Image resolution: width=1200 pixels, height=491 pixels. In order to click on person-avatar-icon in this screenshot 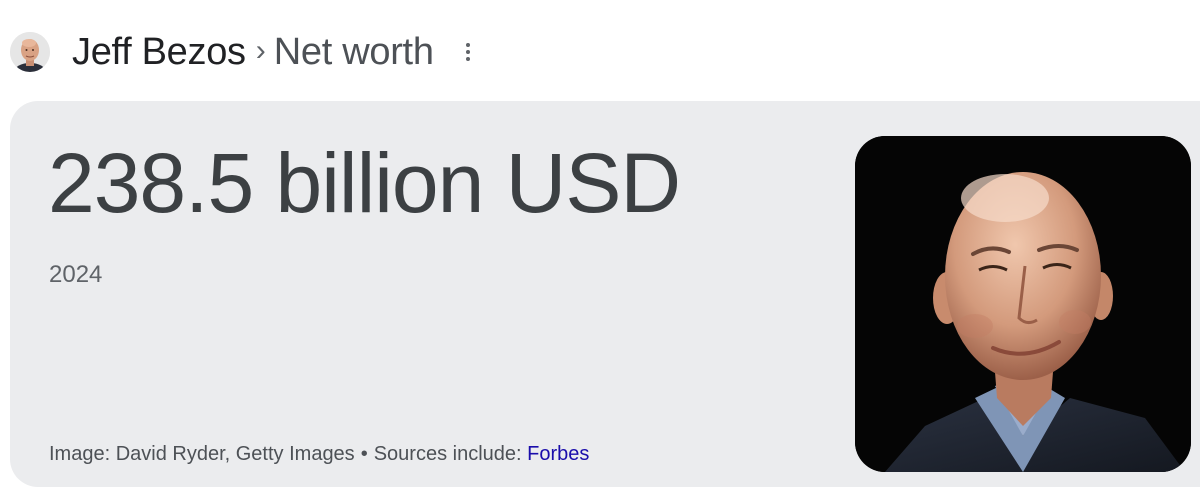, I will do `click(30, 52)`.